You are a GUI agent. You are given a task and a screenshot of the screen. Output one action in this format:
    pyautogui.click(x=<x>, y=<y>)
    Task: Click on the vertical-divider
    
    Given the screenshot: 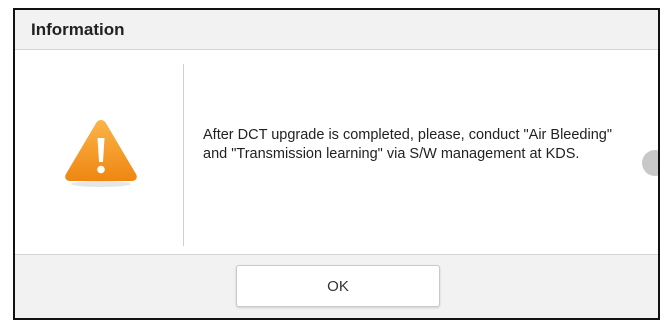 What is the action you would take?
    pyautogui.click(x=183, y=155)
    